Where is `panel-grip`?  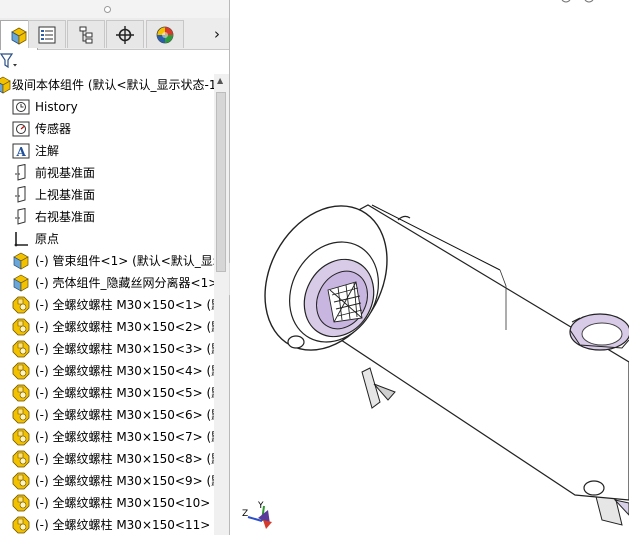 panel-grip is located at coordinates (114, 9).